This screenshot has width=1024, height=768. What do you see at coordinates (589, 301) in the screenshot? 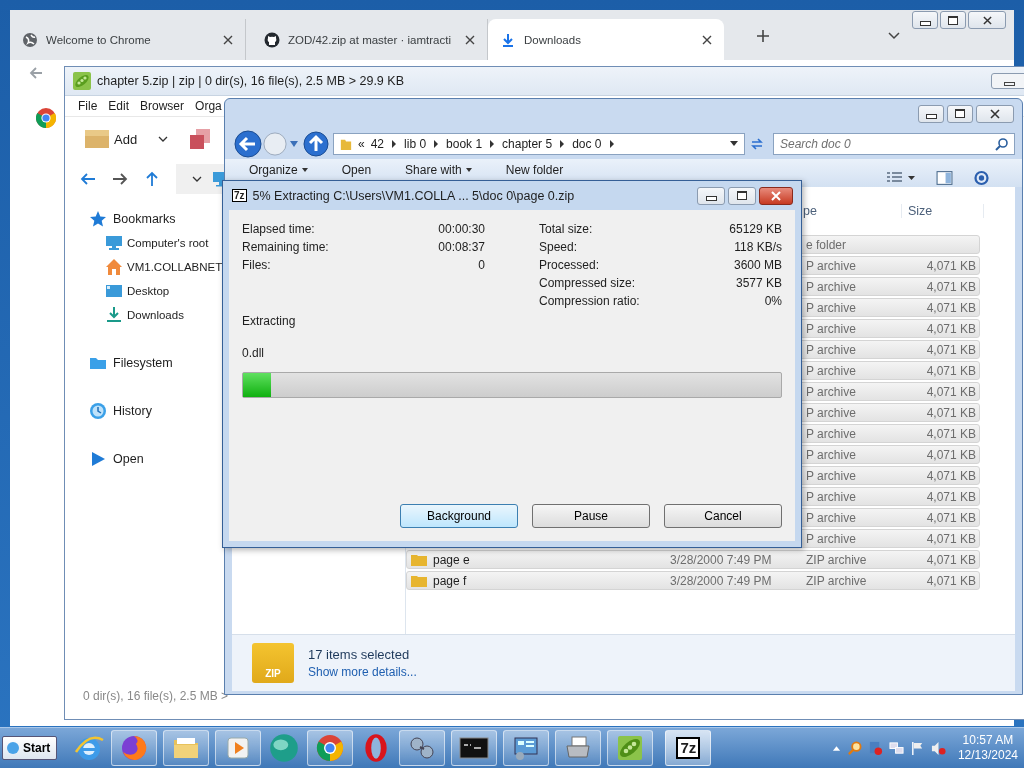
I see `stat-label: Compression ratio:` at bounding box center [589, 301].